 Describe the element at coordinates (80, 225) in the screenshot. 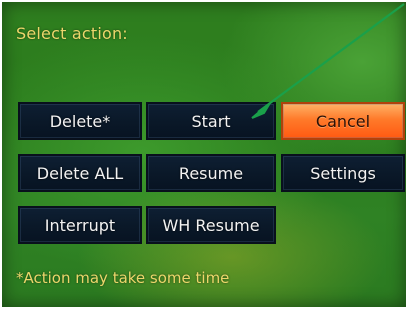

I see `interrupt-button: Interrupt` at that location.